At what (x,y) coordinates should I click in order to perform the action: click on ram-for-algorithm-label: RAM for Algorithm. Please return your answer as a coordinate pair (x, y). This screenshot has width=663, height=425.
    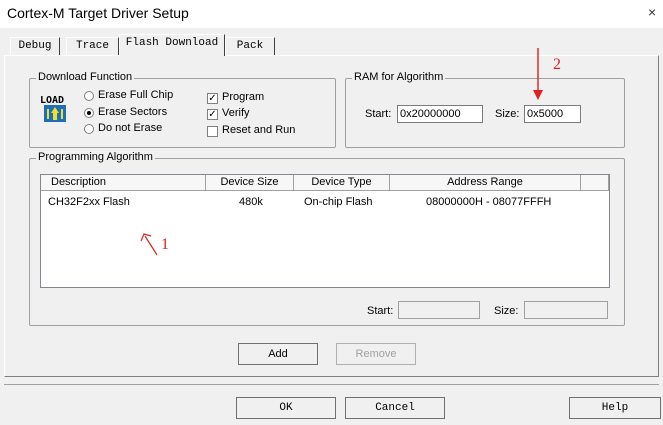
    Looking at the image, I should click on (399, 77).